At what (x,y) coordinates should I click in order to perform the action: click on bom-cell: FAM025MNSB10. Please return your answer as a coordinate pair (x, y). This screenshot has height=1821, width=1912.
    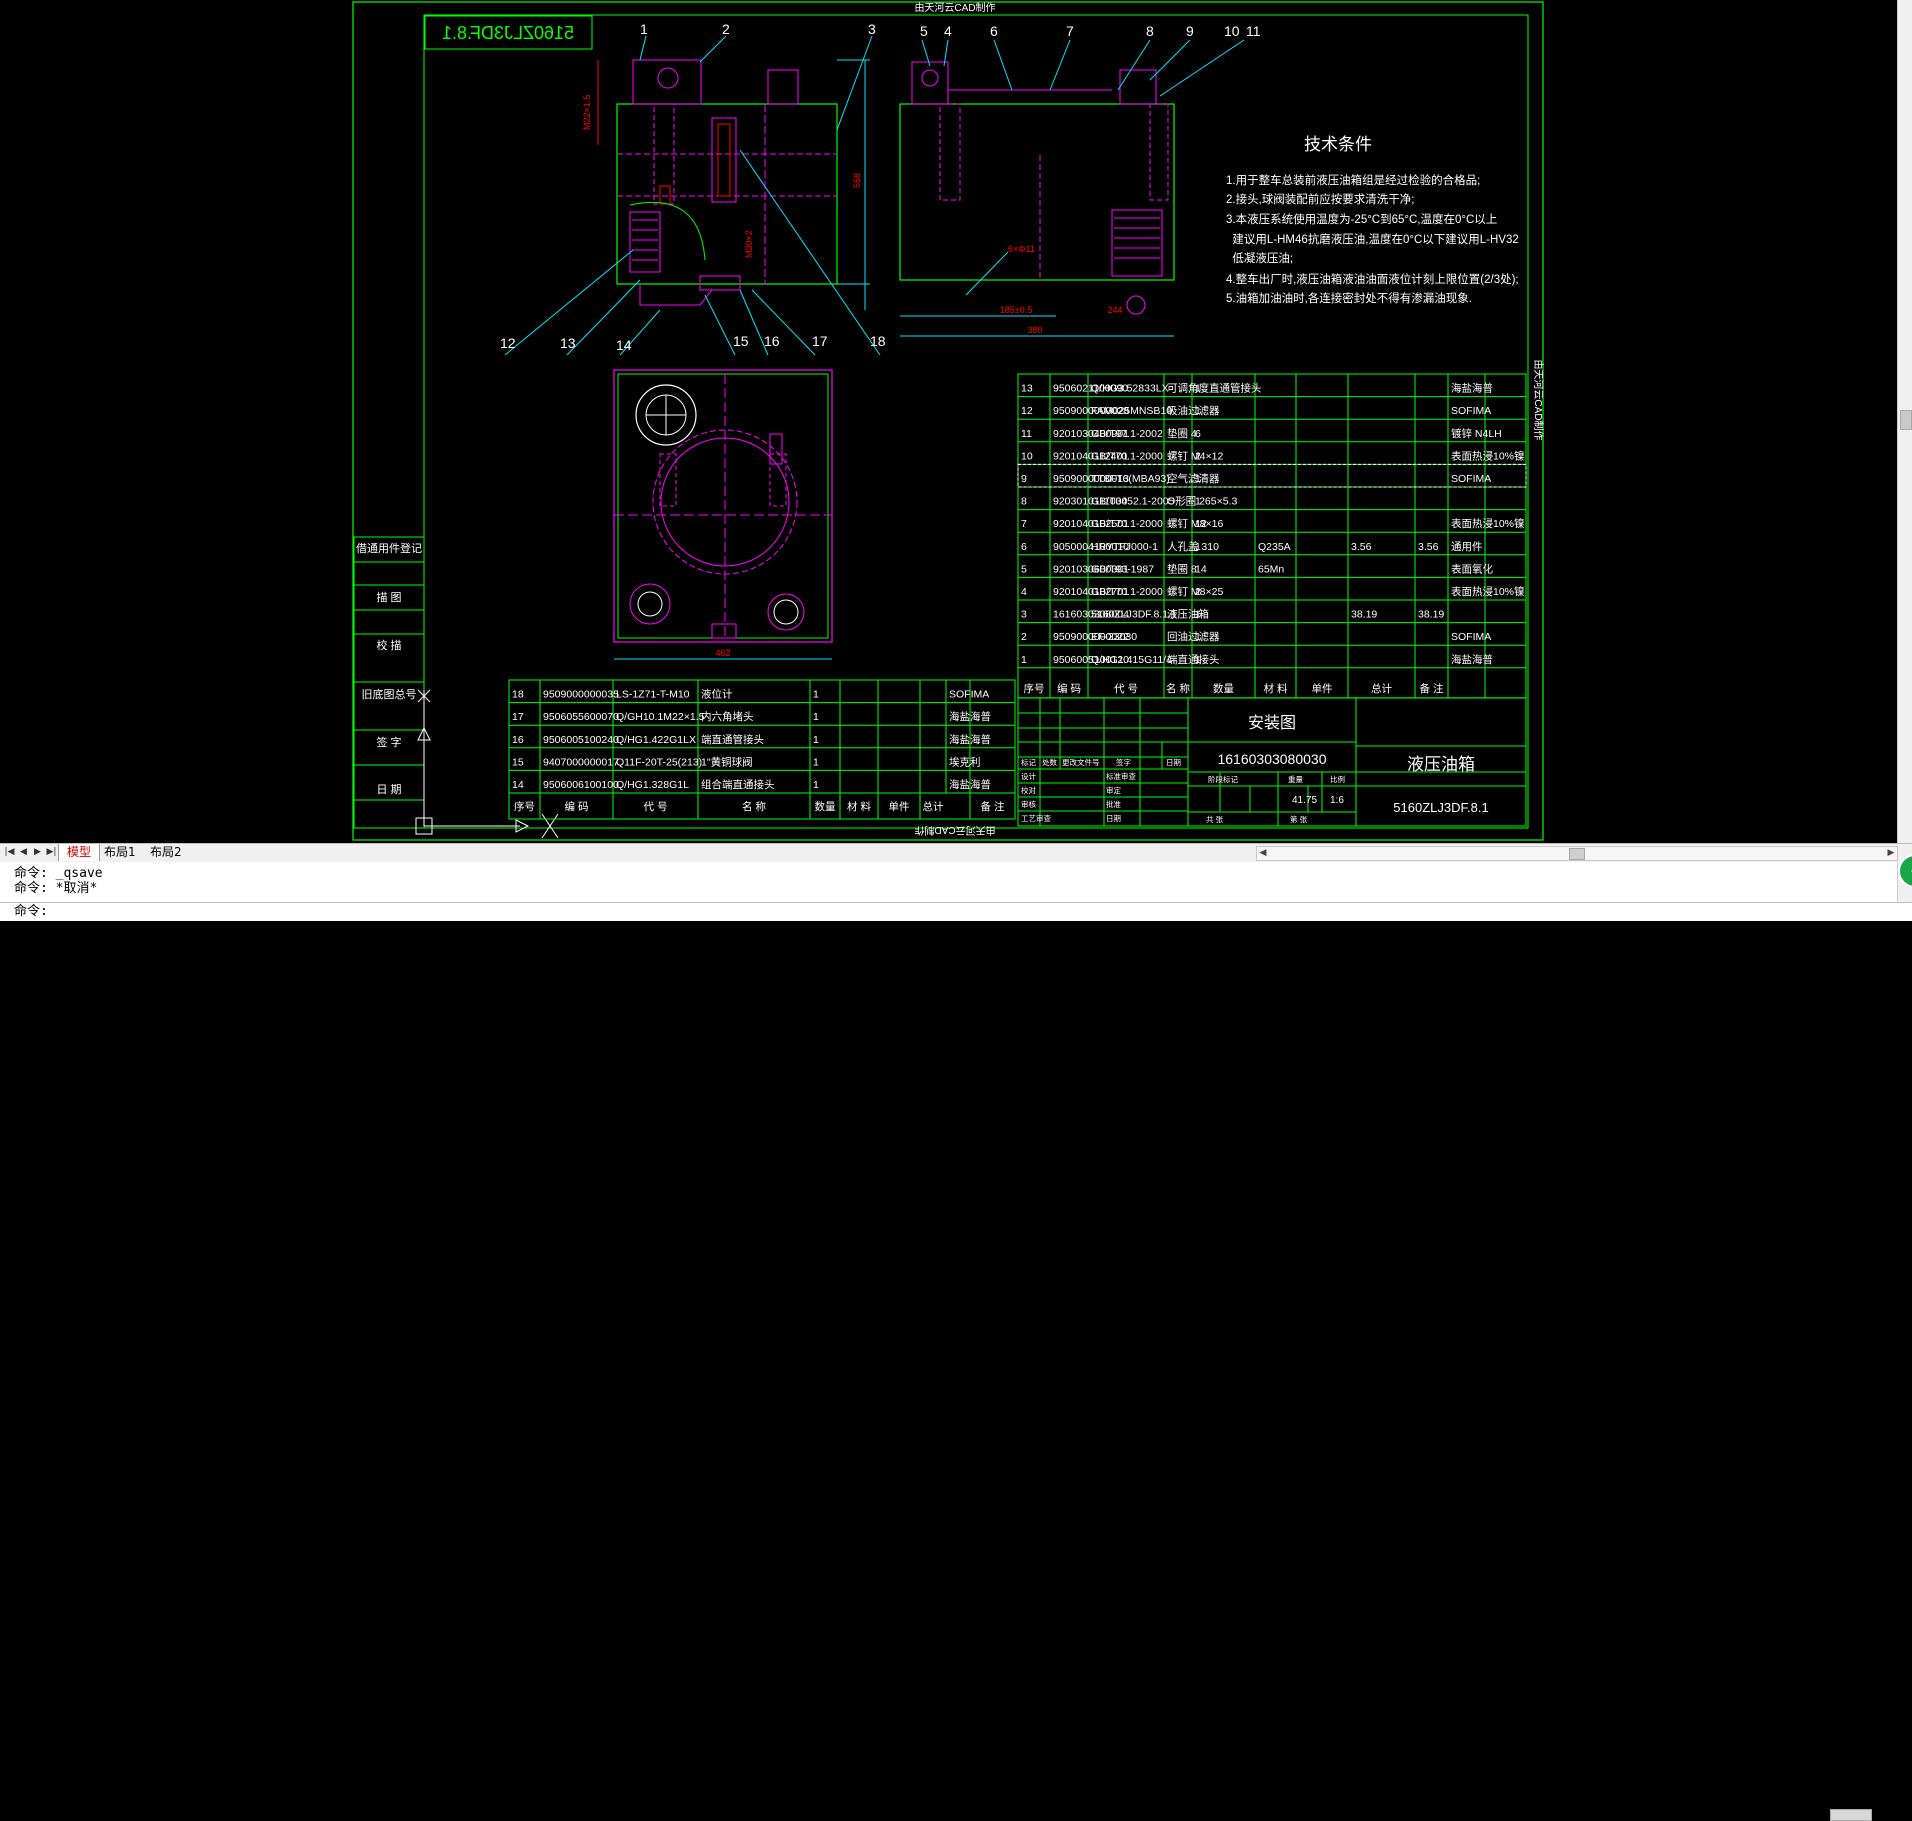
    Looking at the image, I should click on (1131, 411).